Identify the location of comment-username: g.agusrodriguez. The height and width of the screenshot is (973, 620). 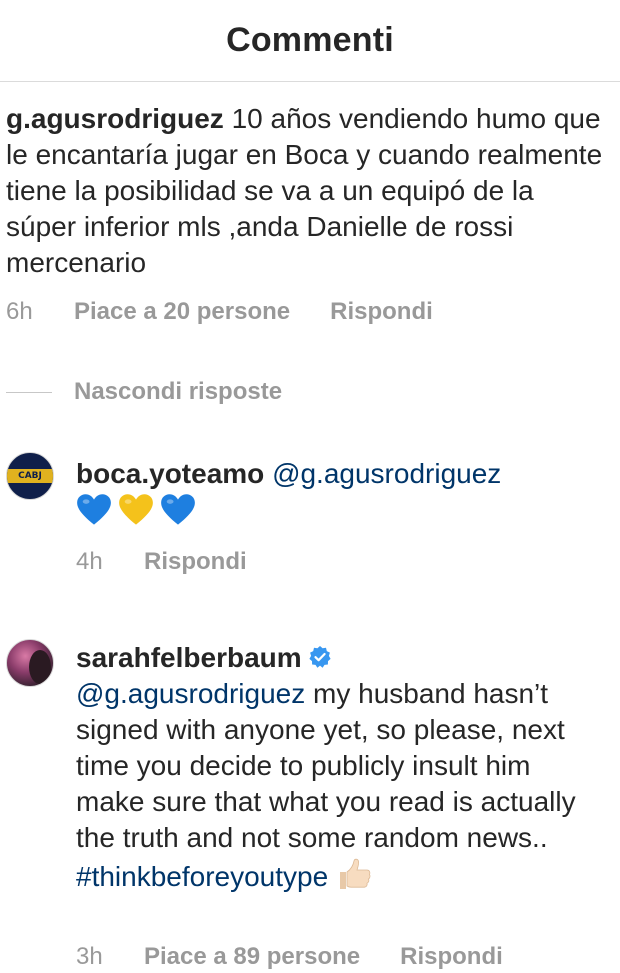
(115, 118).